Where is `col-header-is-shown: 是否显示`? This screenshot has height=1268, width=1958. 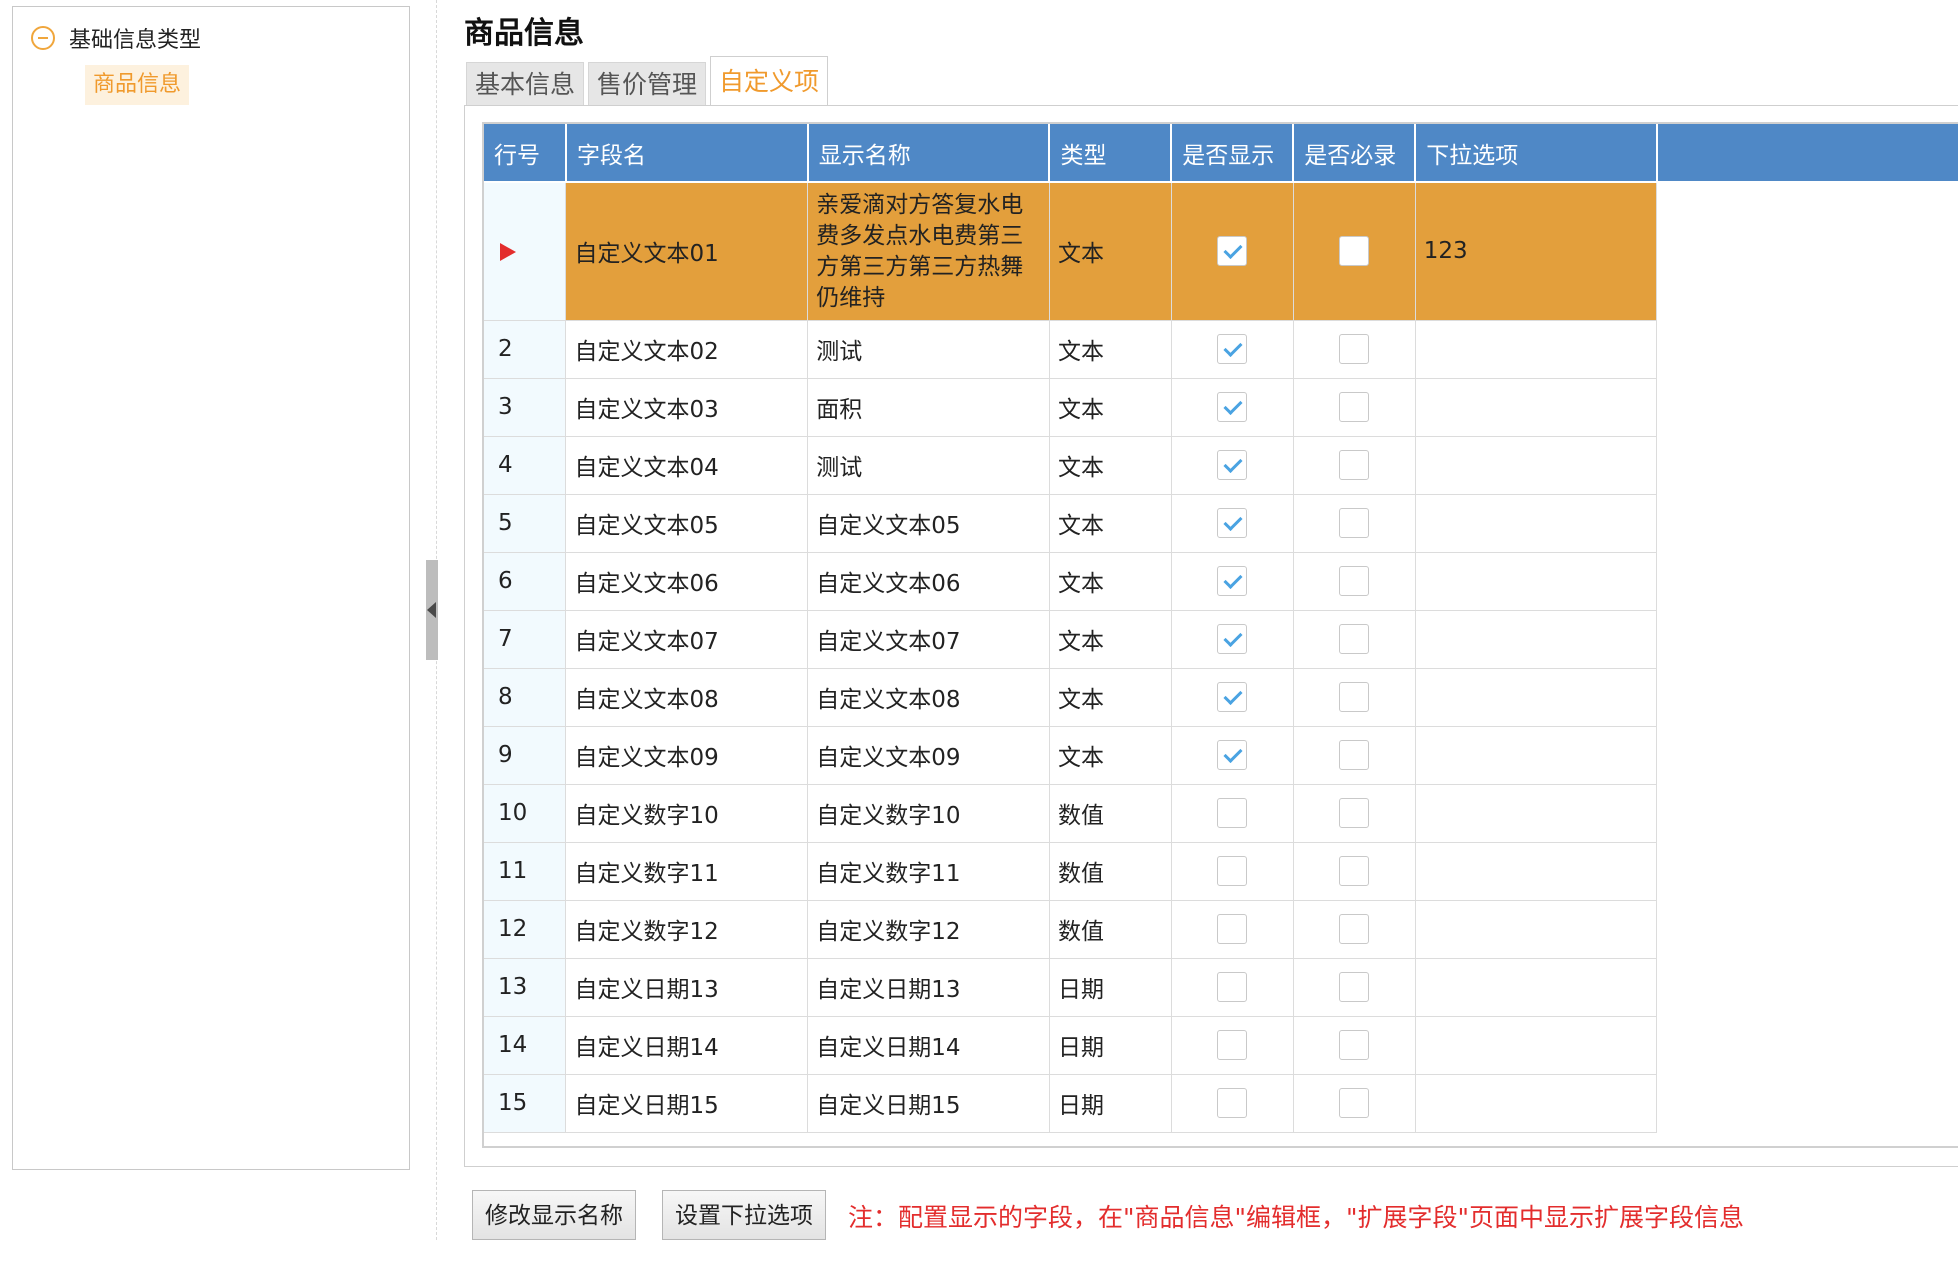 col-header-is-shown: 是否显示 is located at coordinates (1233, 153).